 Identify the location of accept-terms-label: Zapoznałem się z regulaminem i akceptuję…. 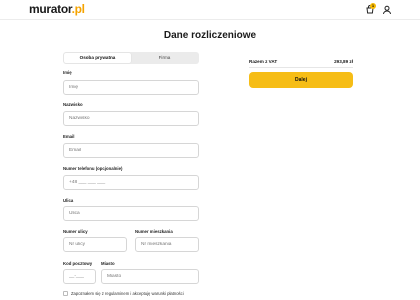
(127, 293).